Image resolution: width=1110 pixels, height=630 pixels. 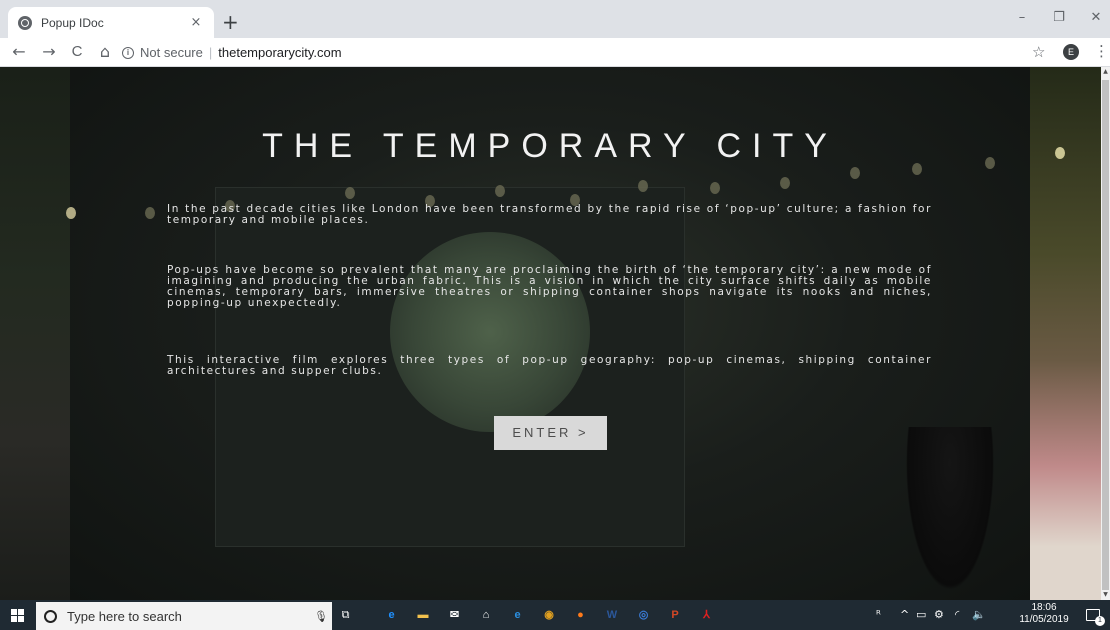 What do you see at coordinates (577, 52) in the screenshot?
I see `address-bar: i Not secure | thetemporarycity.com` at bounding box center [577, 52].